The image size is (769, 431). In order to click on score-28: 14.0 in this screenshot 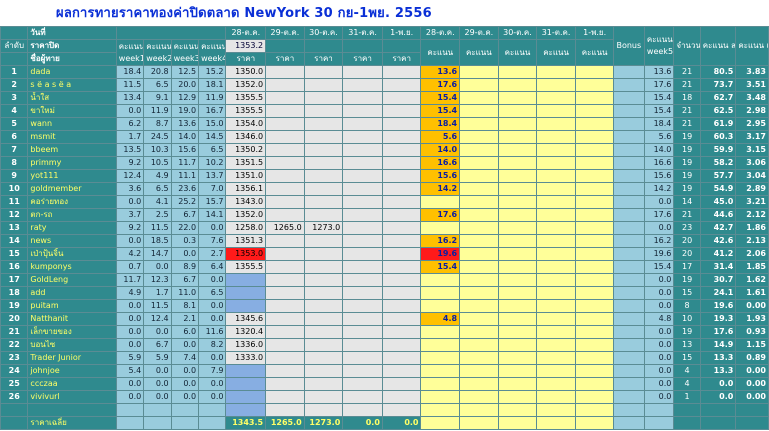, I will do `click(440, 150)`.